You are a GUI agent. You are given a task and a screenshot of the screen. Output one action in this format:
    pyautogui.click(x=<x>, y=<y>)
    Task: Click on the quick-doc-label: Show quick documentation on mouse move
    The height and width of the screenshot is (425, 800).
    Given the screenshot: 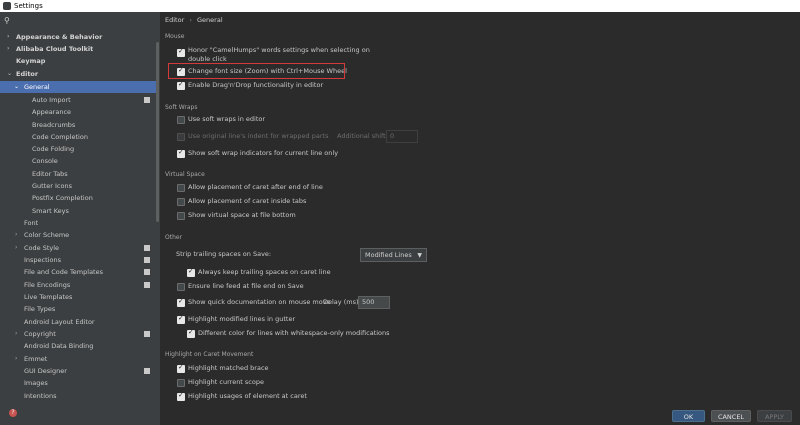 What is the action you would take?
    pyautogui.click(x=259, y=302)
    